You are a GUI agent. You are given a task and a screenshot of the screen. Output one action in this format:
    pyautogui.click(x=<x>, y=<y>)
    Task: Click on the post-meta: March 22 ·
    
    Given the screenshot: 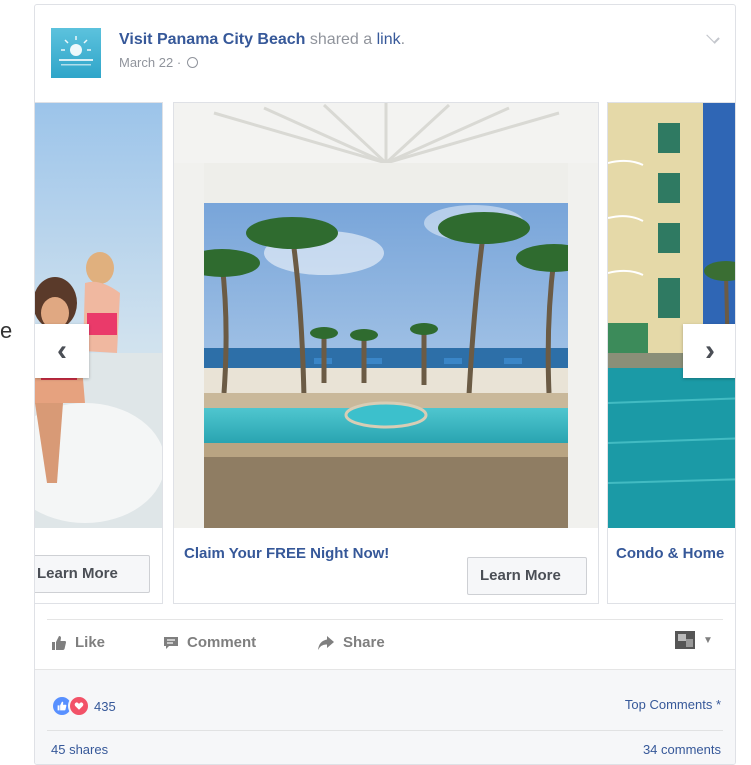 What is the action you would take?
    pyautogui.click(x=158, y=62)
    